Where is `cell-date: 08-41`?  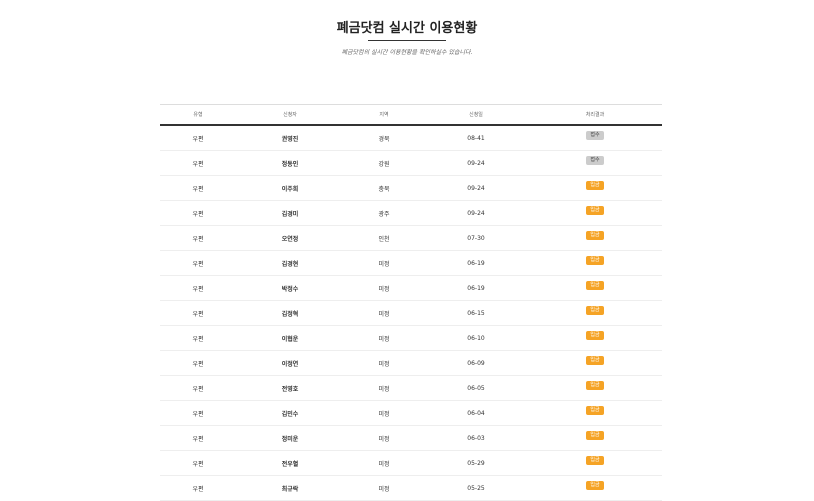
cell-date: 08-41 is located at coordinates (476, 138).